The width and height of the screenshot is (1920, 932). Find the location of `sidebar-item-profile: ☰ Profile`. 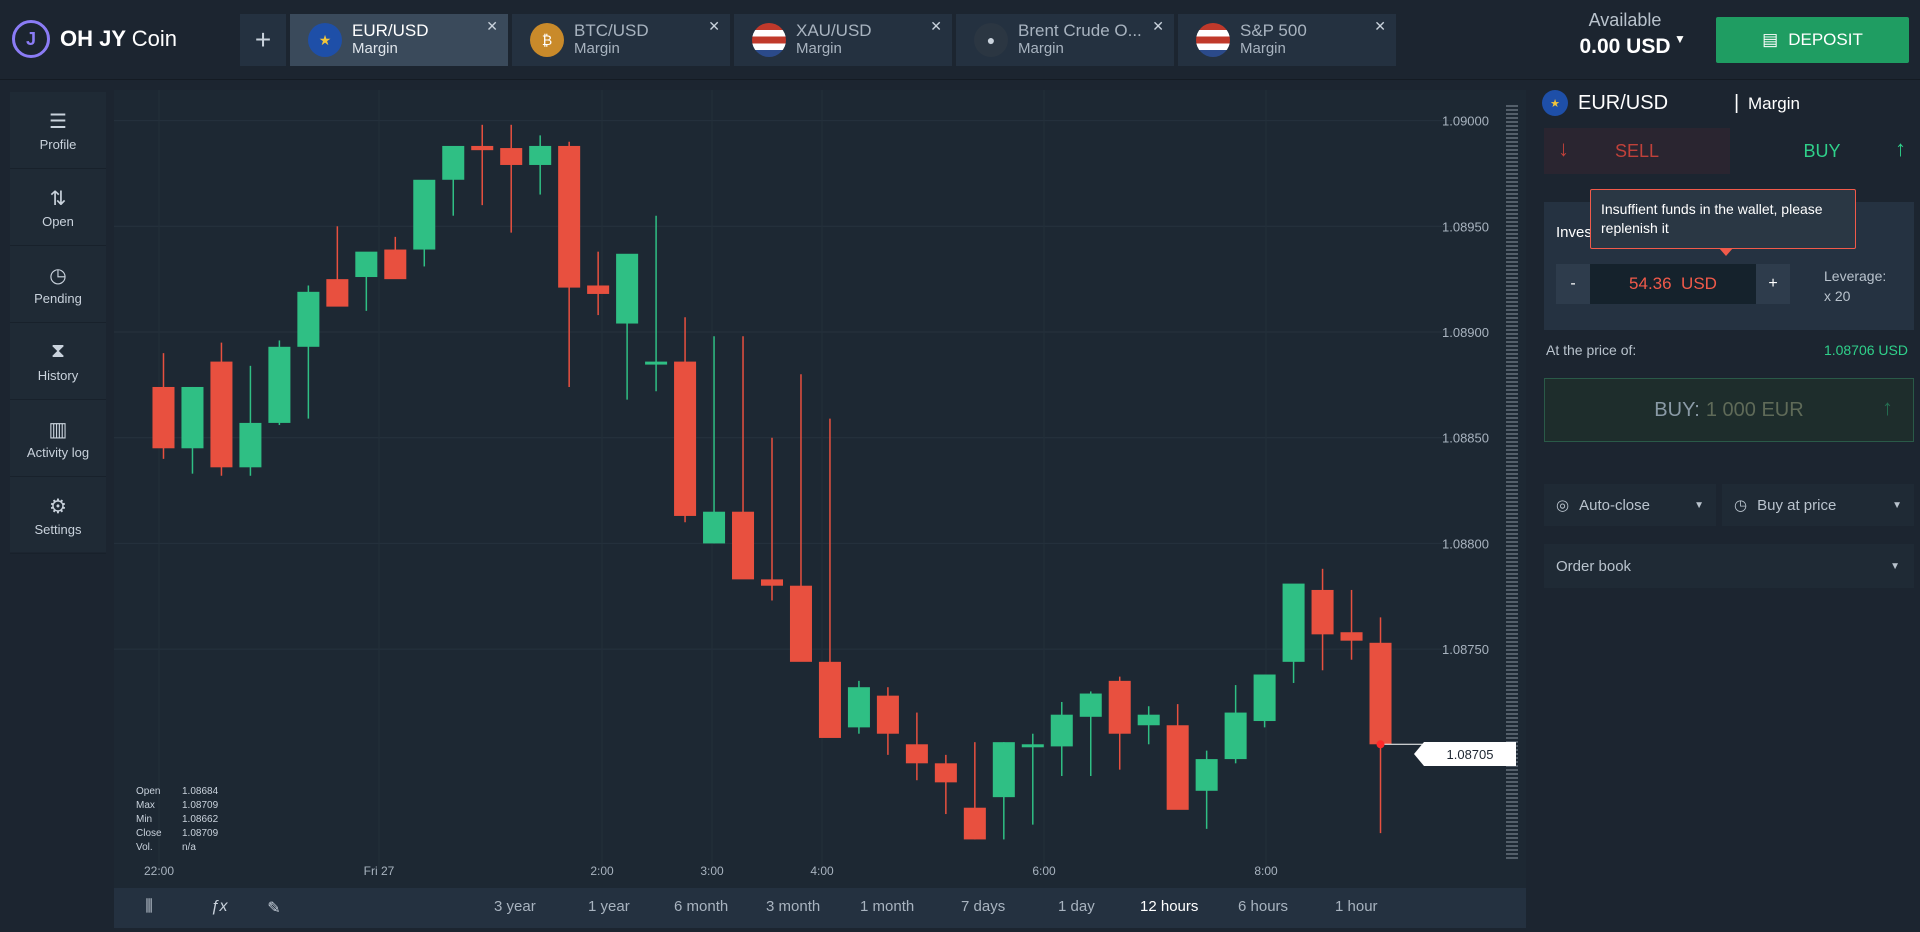

sidebar-item-profile: ☰ Profile is located at coordinates (58, 130).